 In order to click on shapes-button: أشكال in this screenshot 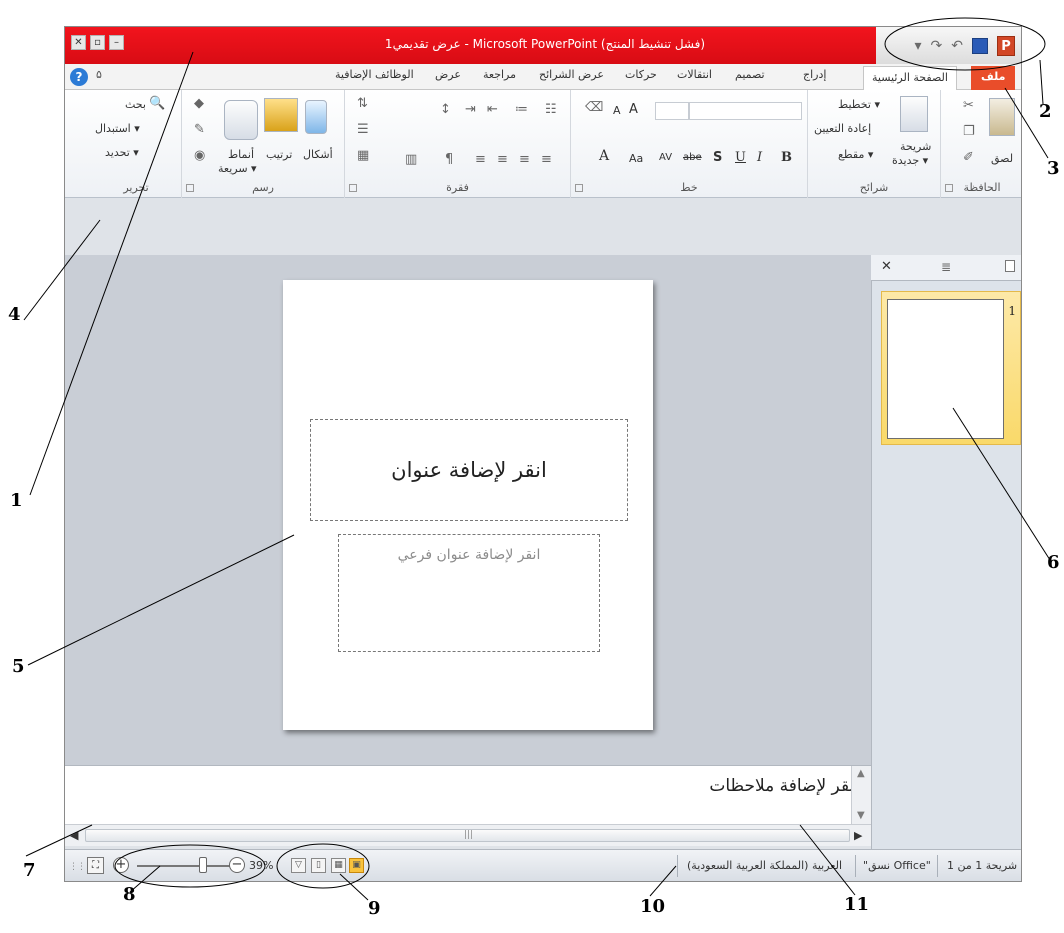, I will do `click(318, 154)`.